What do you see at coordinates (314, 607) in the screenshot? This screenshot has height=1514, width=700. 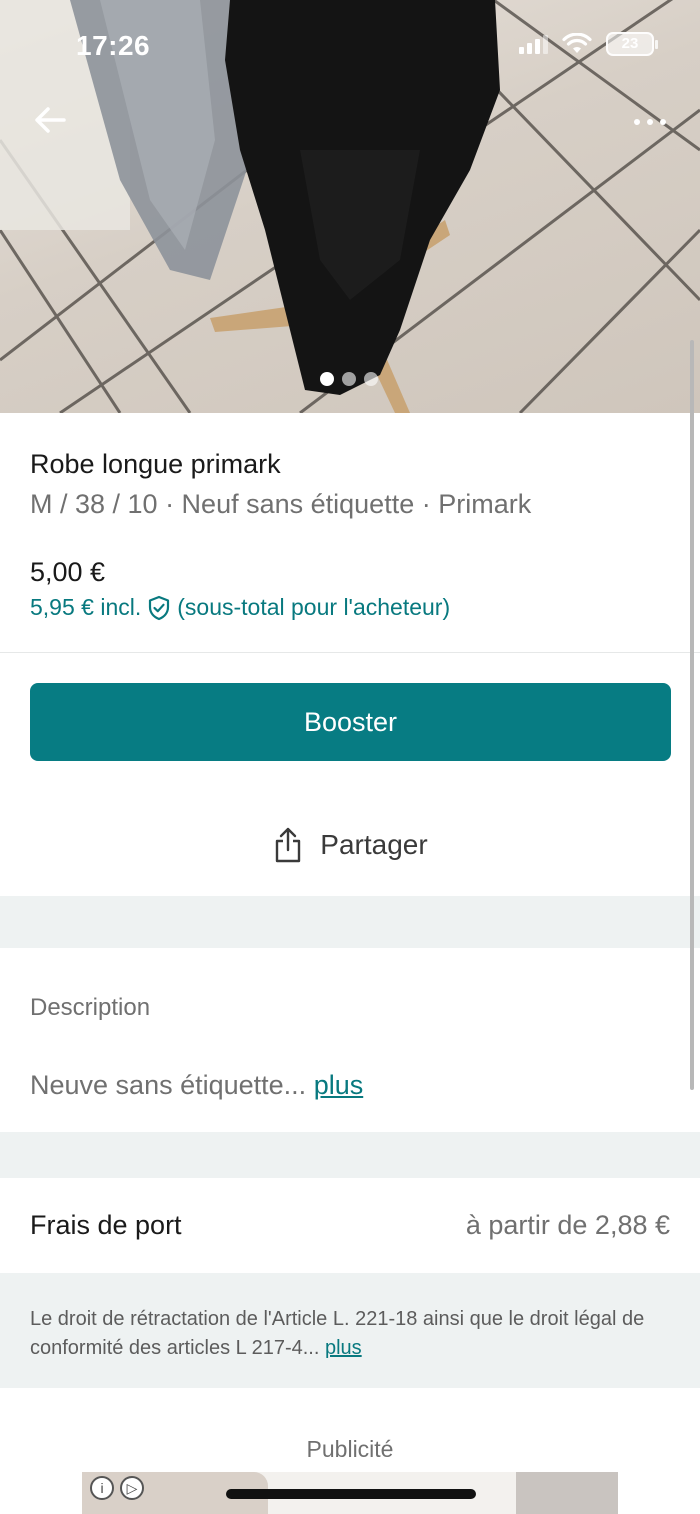 I see `buyer-price-note: (sous-total pour l'acheteur)` at bounding box center [314, 607].